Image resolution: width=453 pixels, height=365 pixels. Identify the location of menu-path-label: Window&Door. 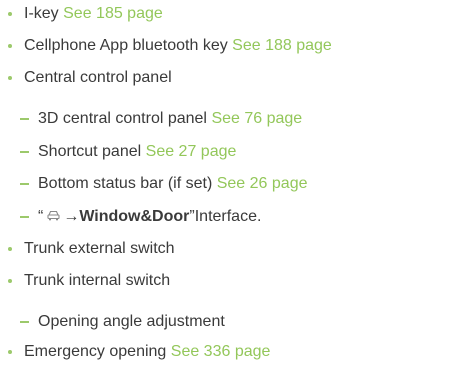
(134, 217).